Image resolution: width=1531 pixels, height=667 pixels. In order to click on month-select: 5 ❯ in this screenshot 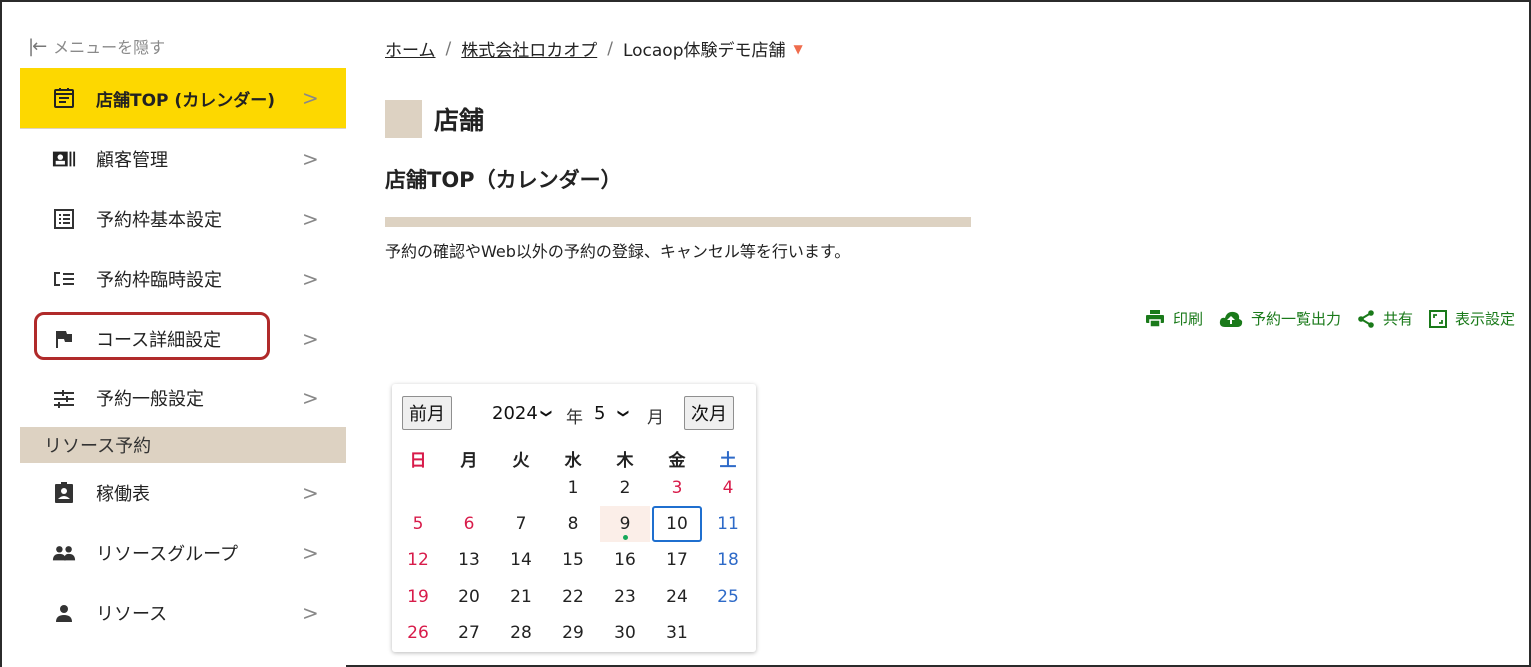, I will do `click(612, 413)`.